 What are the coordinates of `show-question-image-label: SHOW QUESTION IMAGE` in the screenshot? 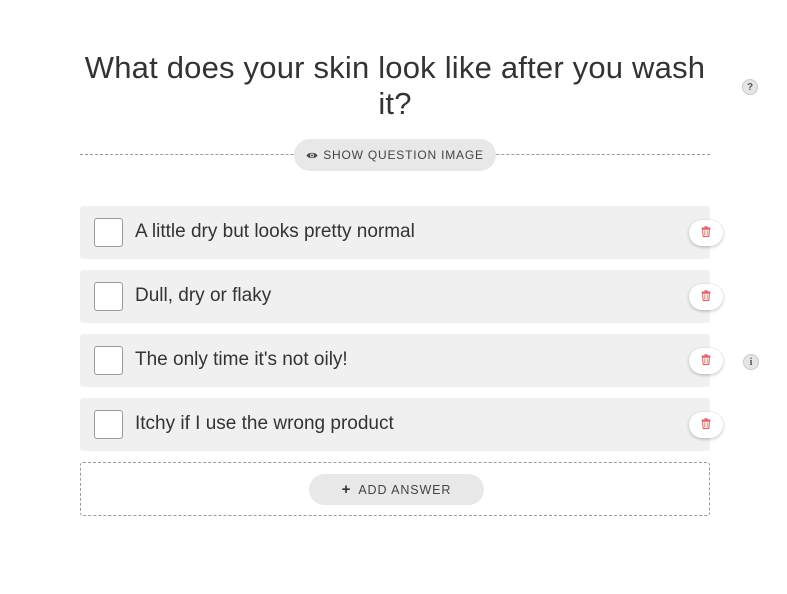 It's located at (403, 155).